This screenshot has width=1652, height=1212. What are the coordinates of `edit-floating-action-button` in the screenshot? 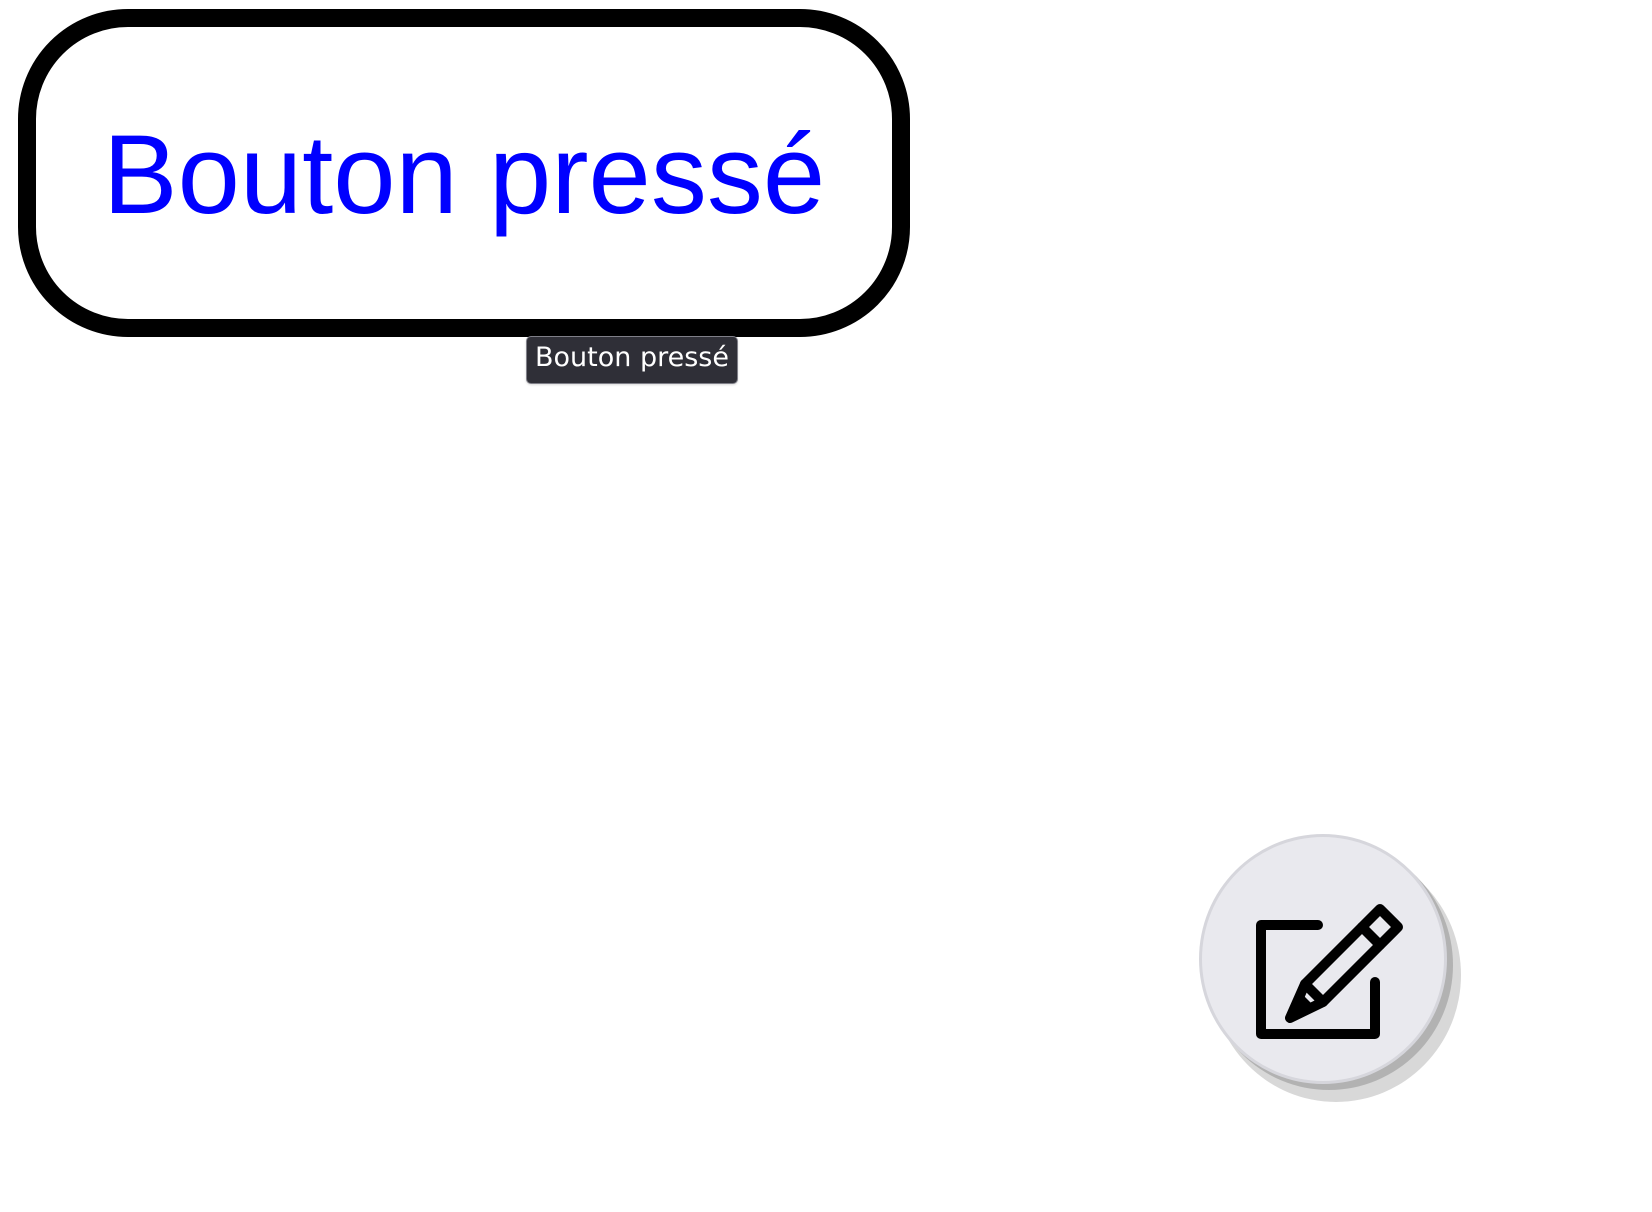 It's located at (1323, 959).